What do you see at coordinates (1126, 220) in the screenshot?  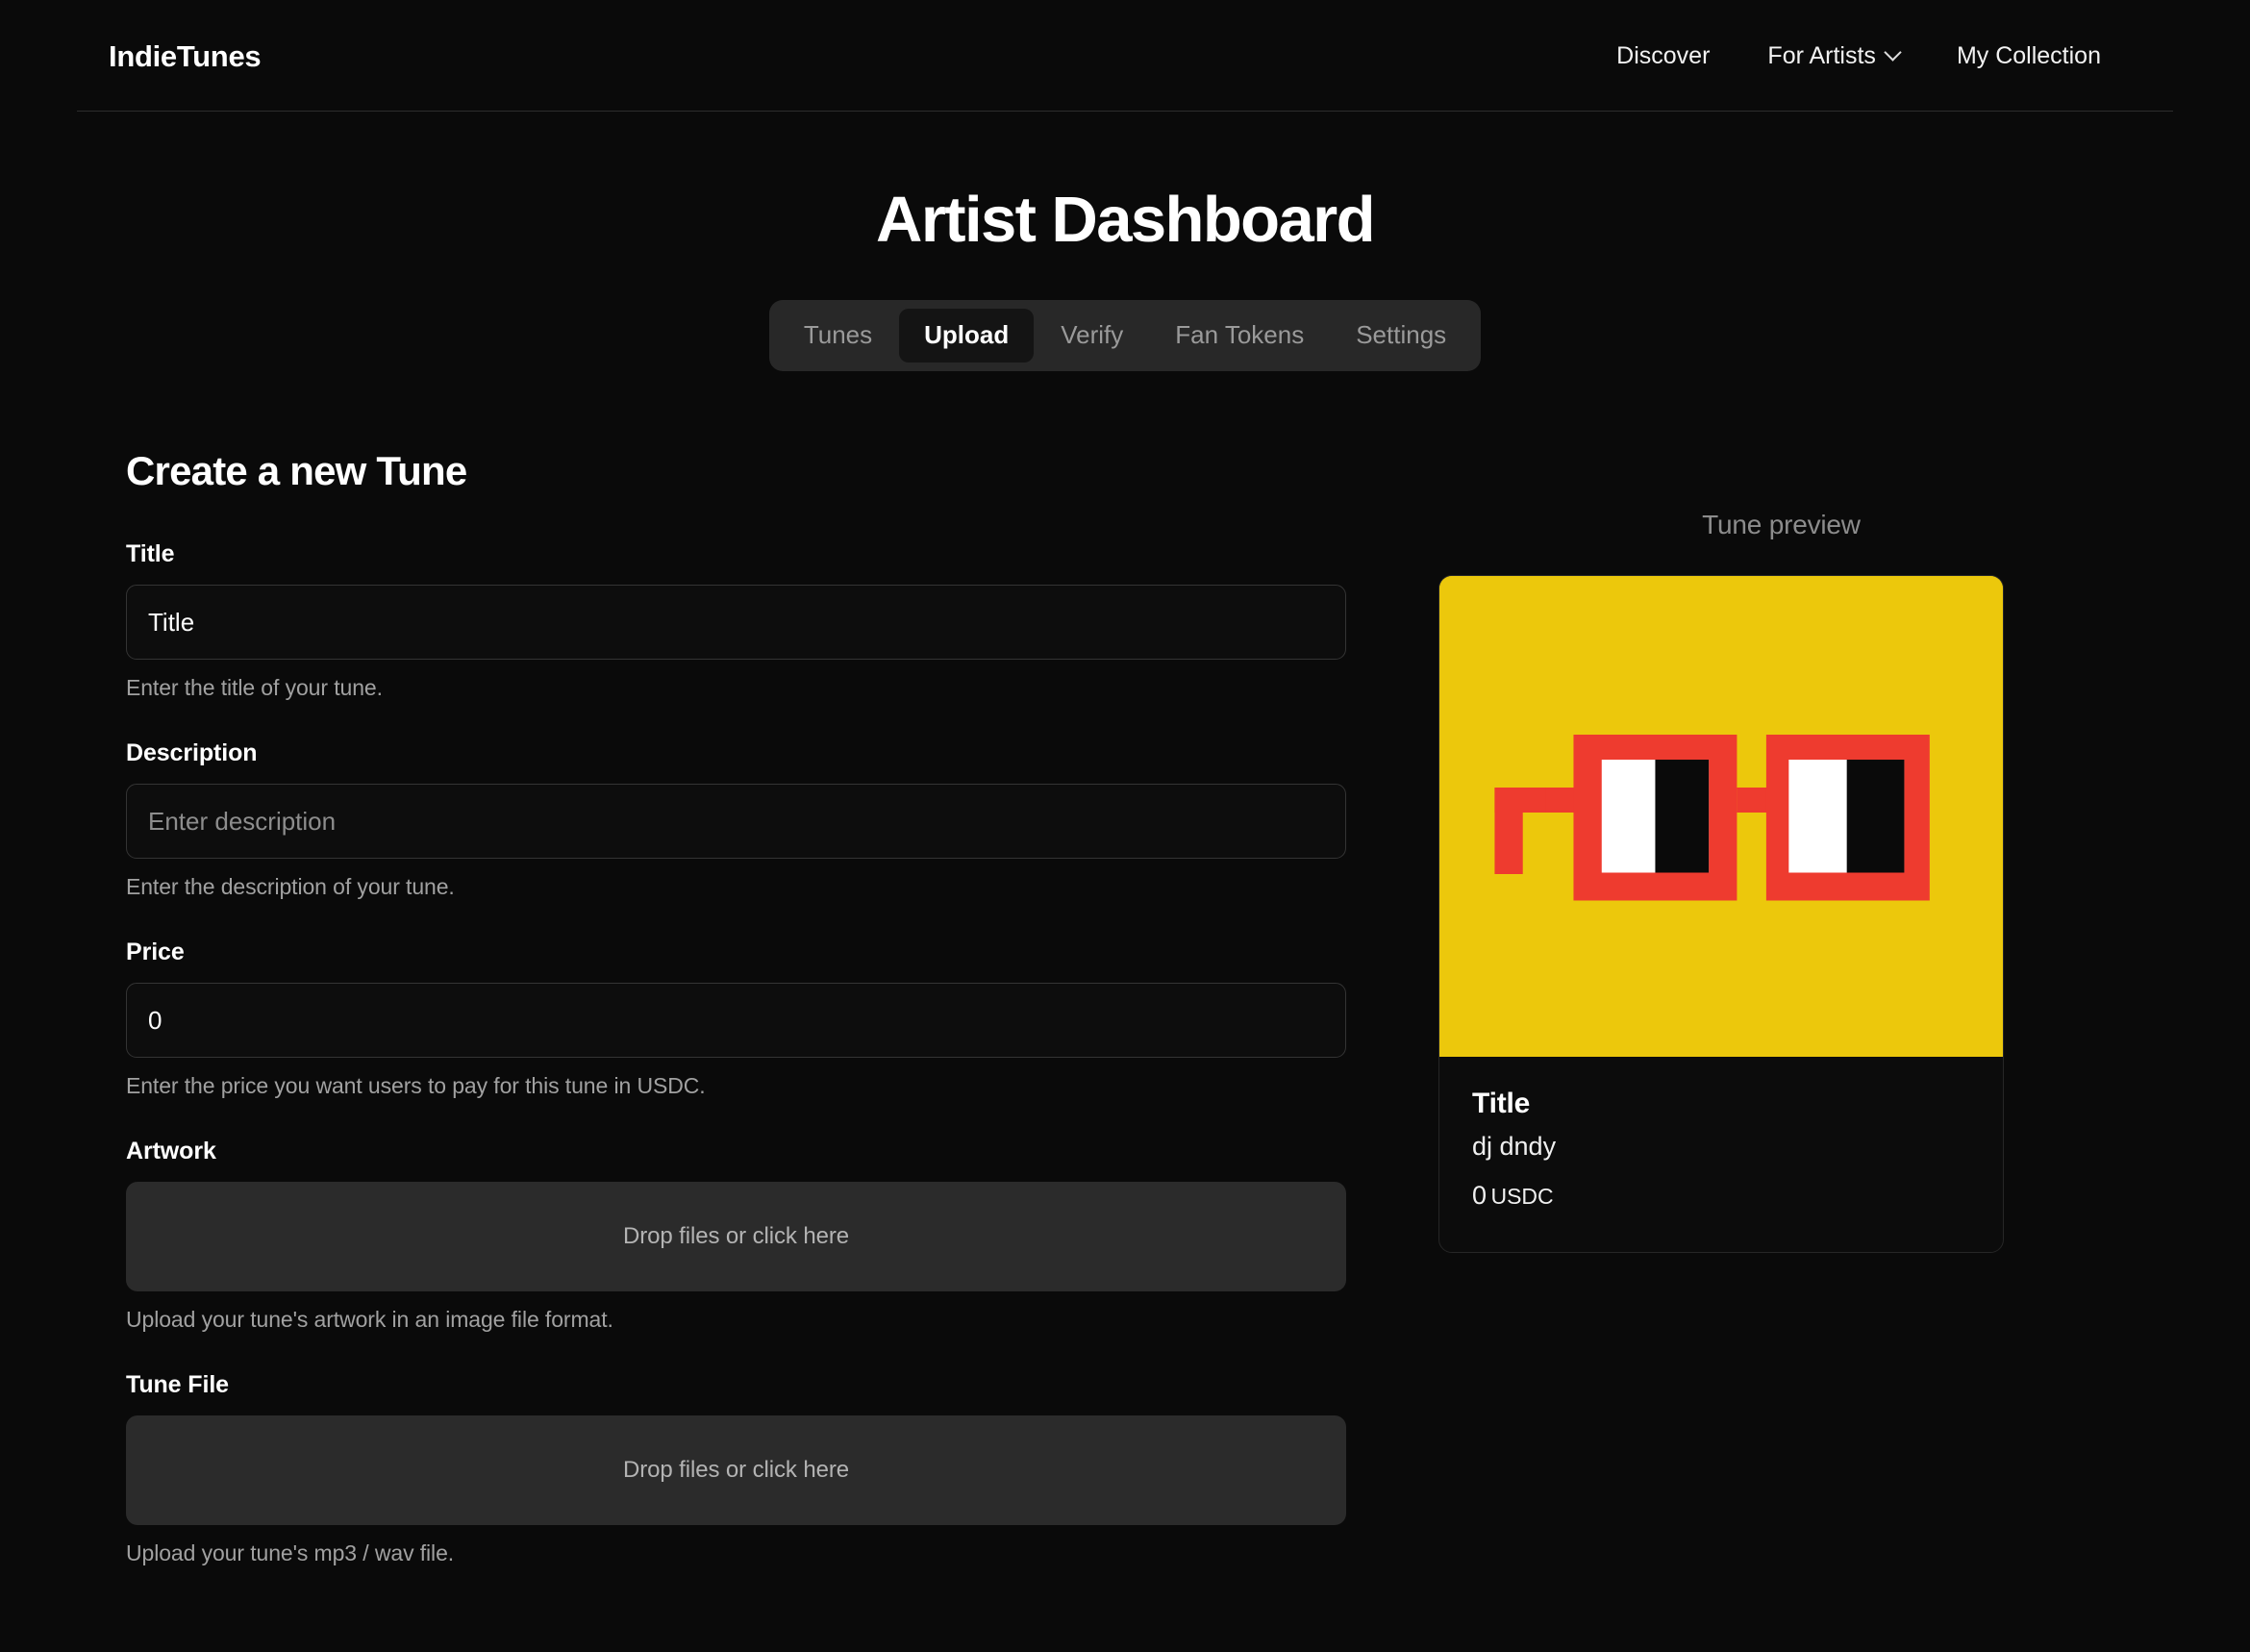 I see `page-title: Artist Dashboard` at bounding box center [1126, 220].